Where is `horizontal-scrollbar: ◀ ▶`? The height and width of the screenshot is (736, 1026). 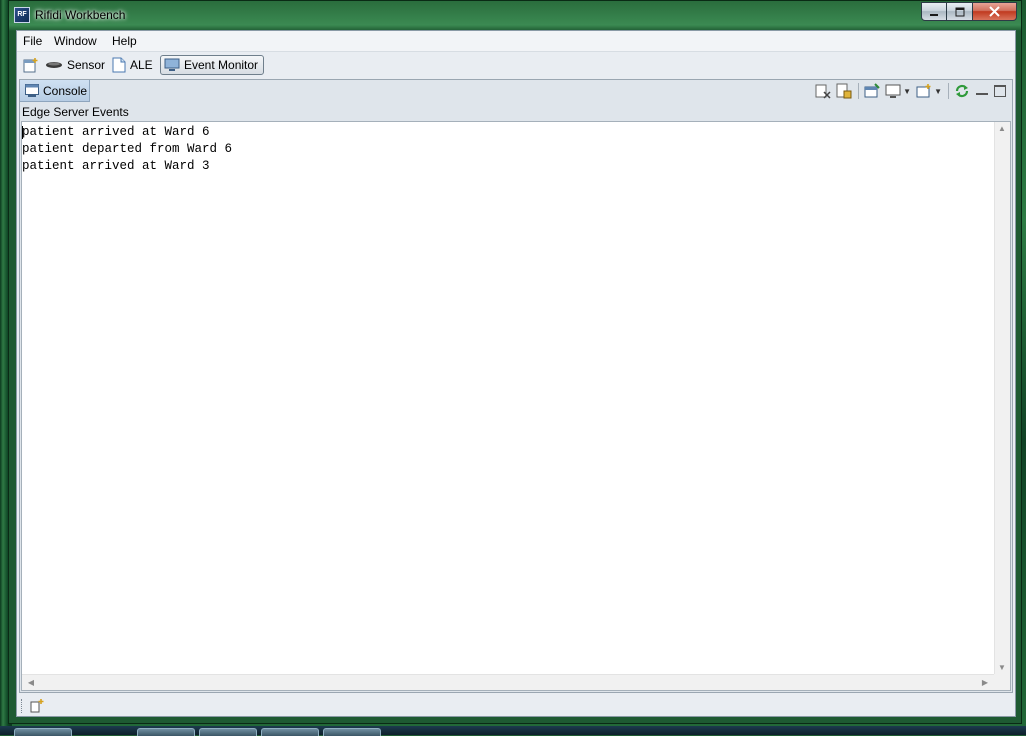
horizontal-scrollbar: ◀ ▶ is located at coordinates (508, 682).